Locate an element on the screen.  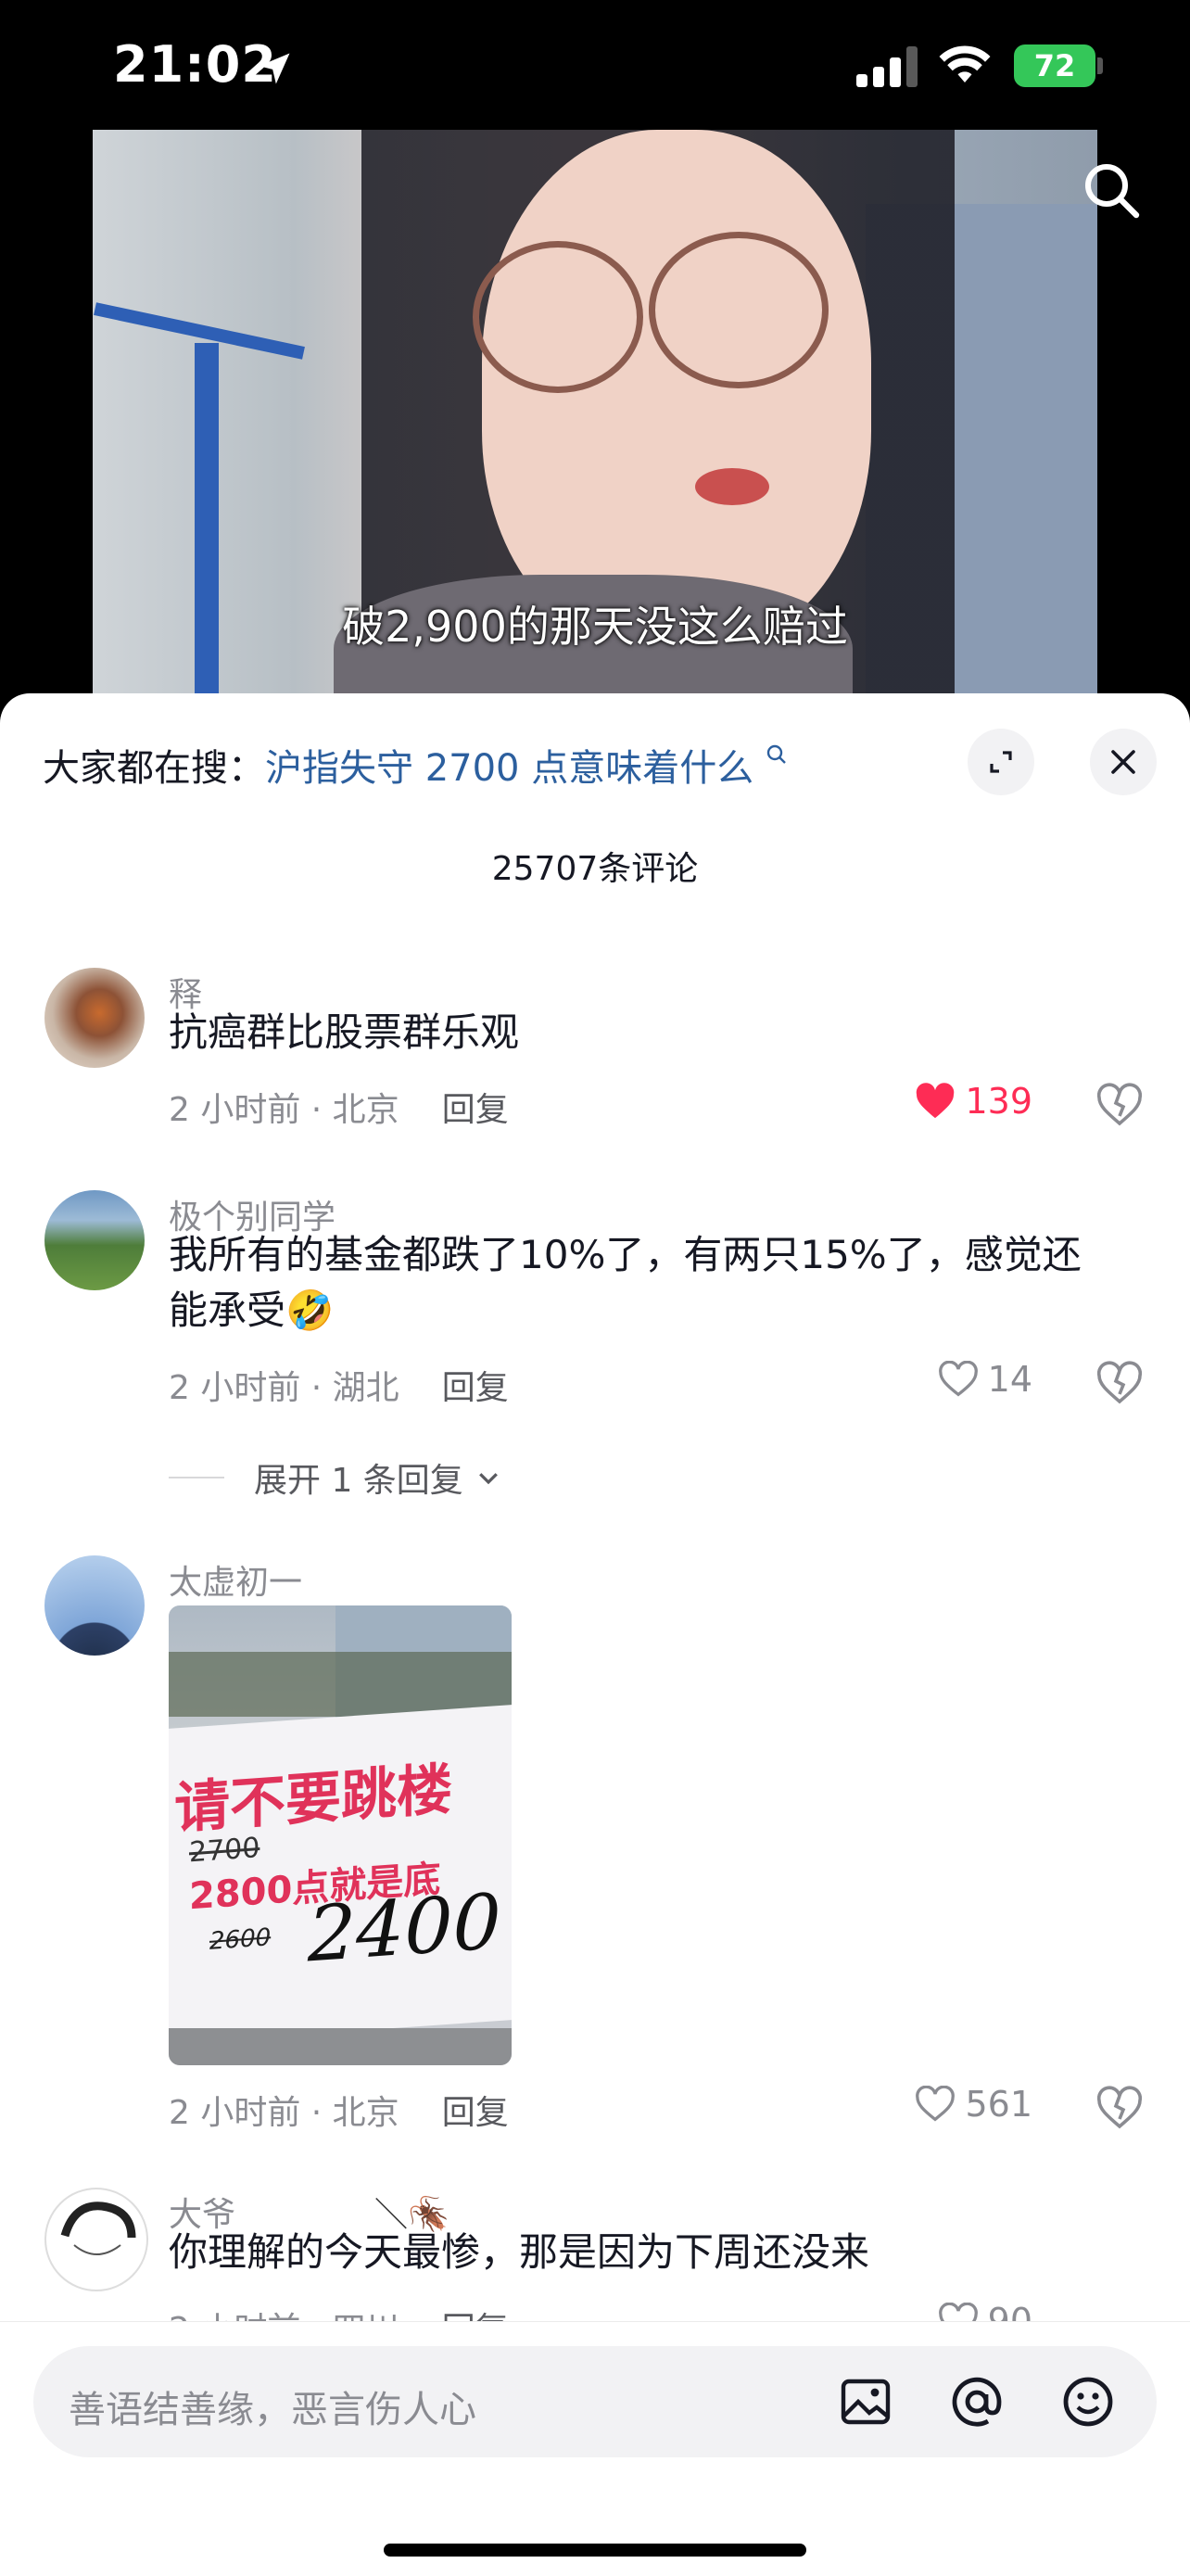
wifi-icon is located at coordinates (965, 63).